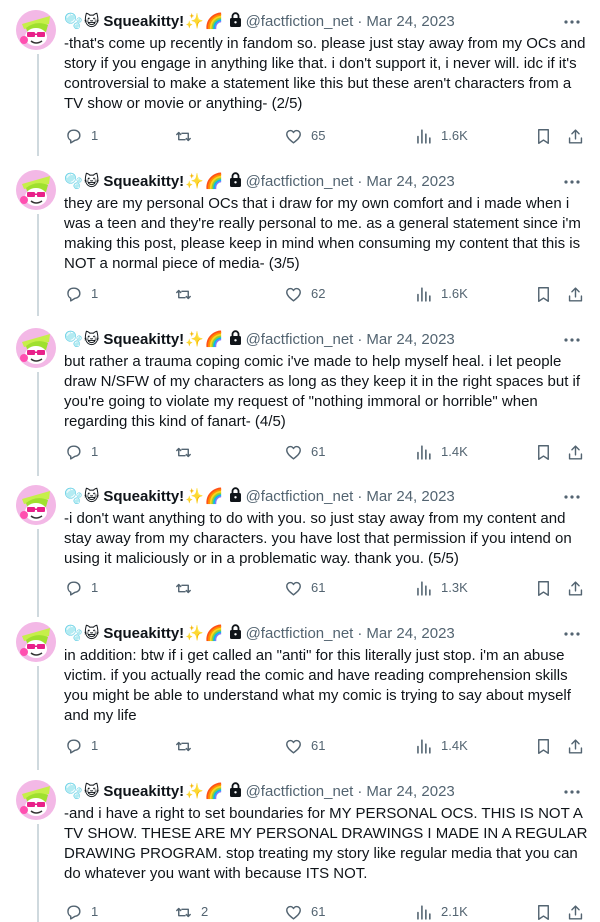 This screenshot has height=922, width=600. What do you see at coordinates (304, 136) in the screenshot?
I see `like-button: 65` at bounding box center [304, 136].